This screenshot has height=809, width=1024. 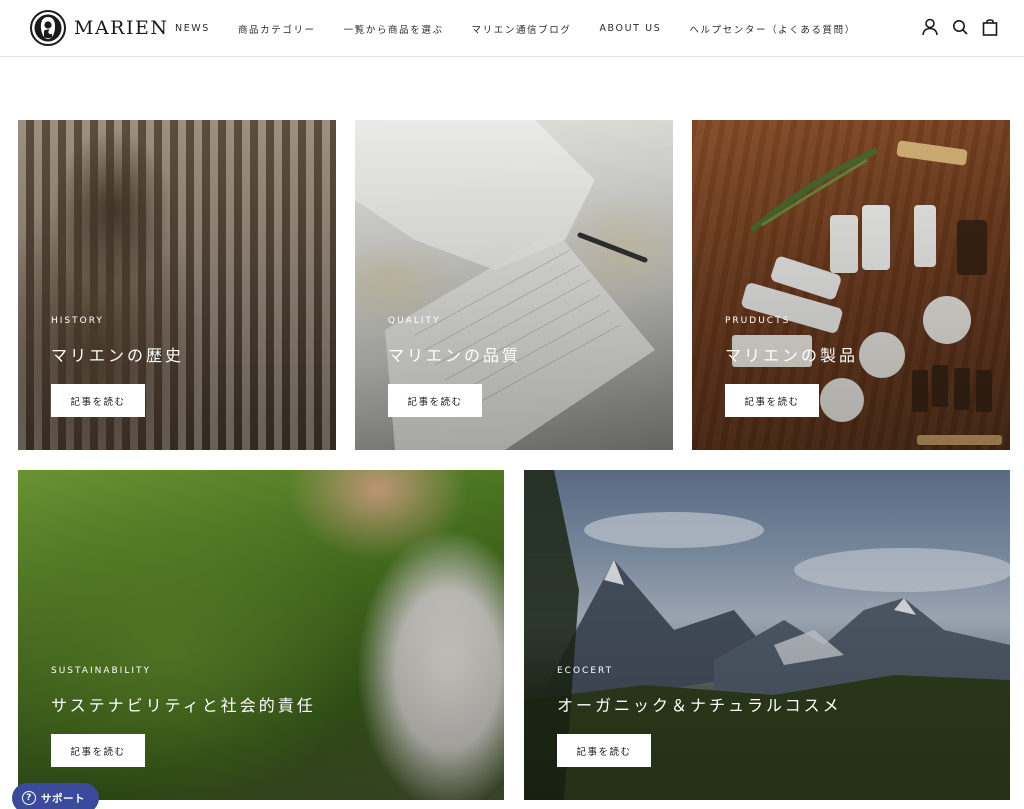 I want to click on help-icon: ?, so click(x=29, y=798).